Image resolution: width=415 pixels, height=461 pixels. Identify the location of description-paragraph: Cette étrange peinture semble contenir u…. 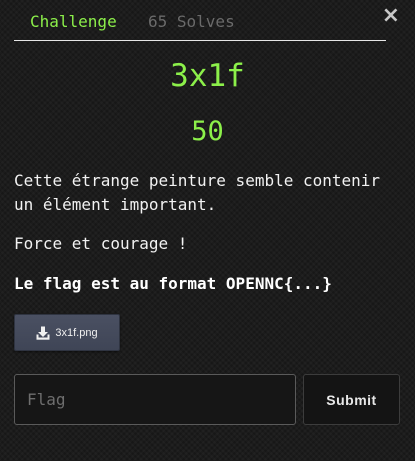
(197, 192).